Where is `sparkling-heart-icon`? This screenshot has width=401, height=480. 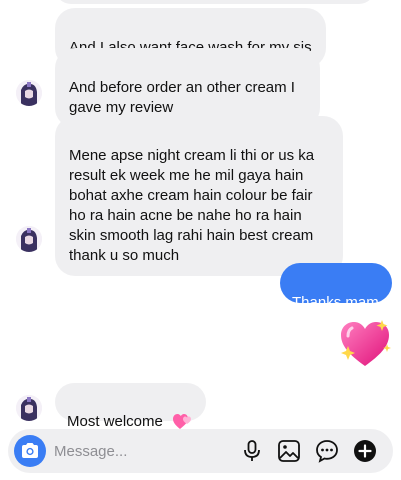 sparkling-heart-icon is located at coordinates (365, 346).